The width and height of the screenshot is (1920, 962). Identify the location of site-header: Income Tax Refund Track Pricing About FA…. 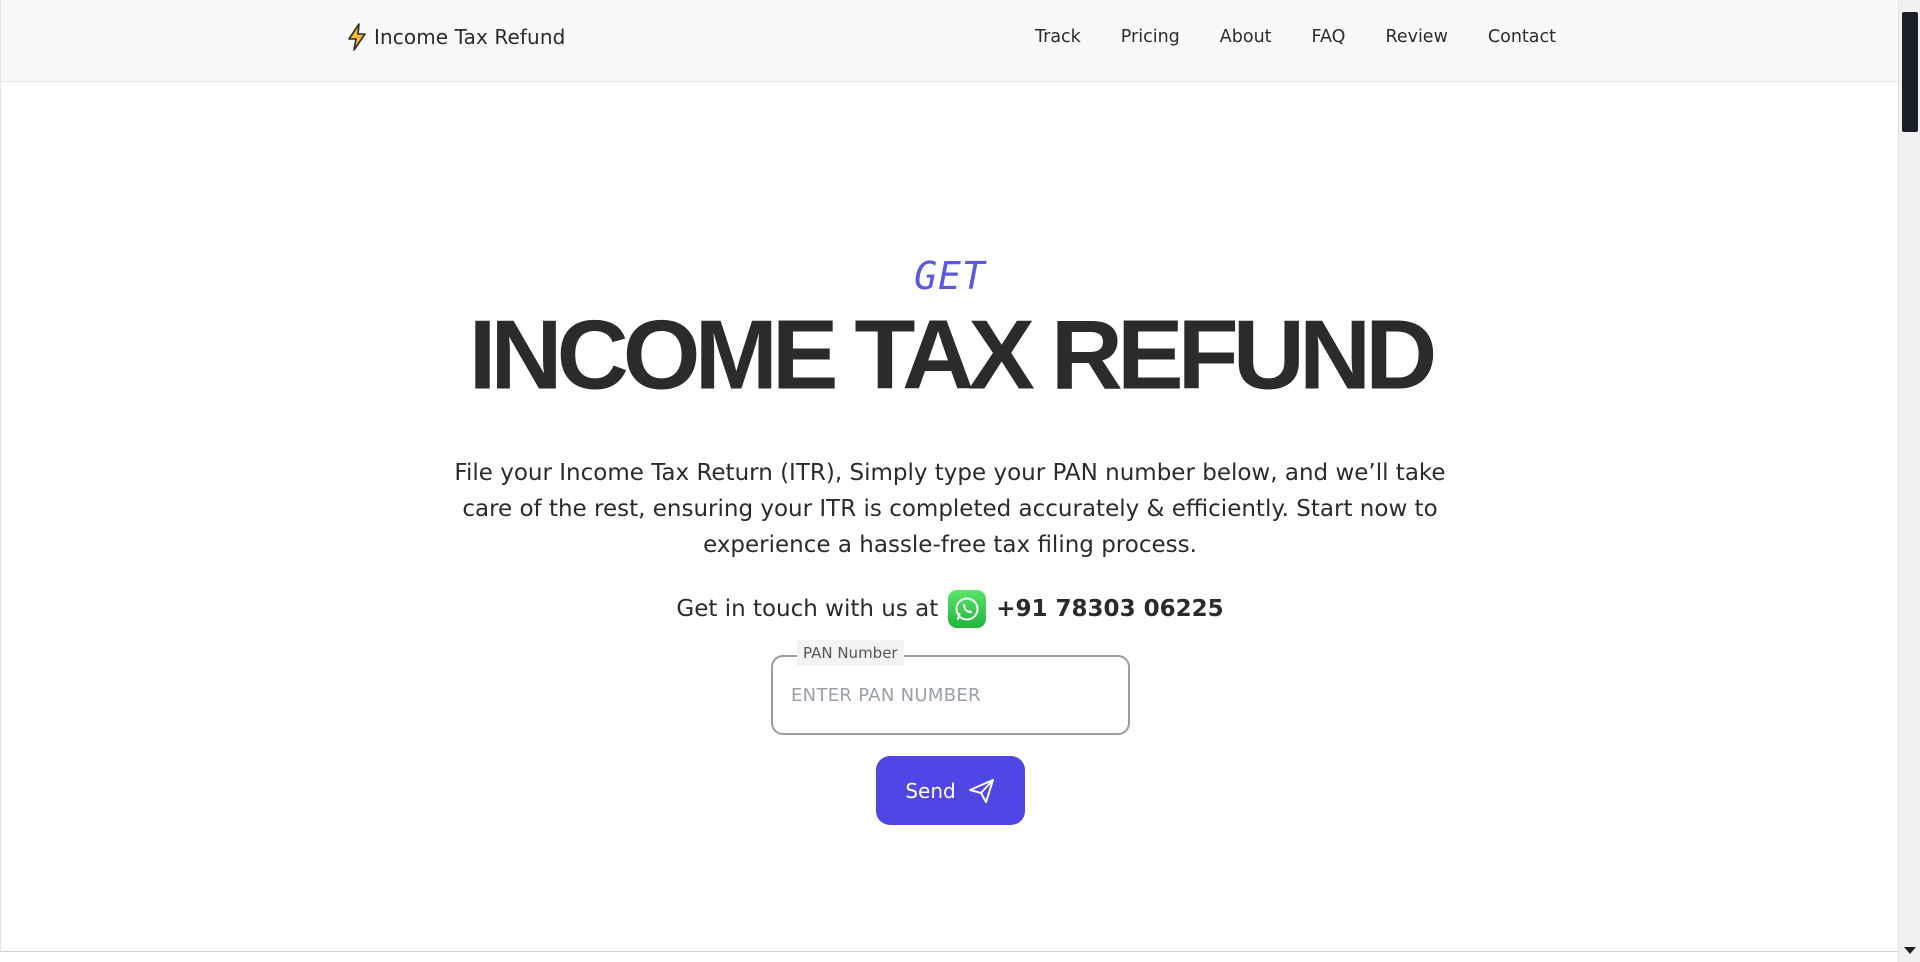
(950, 41).